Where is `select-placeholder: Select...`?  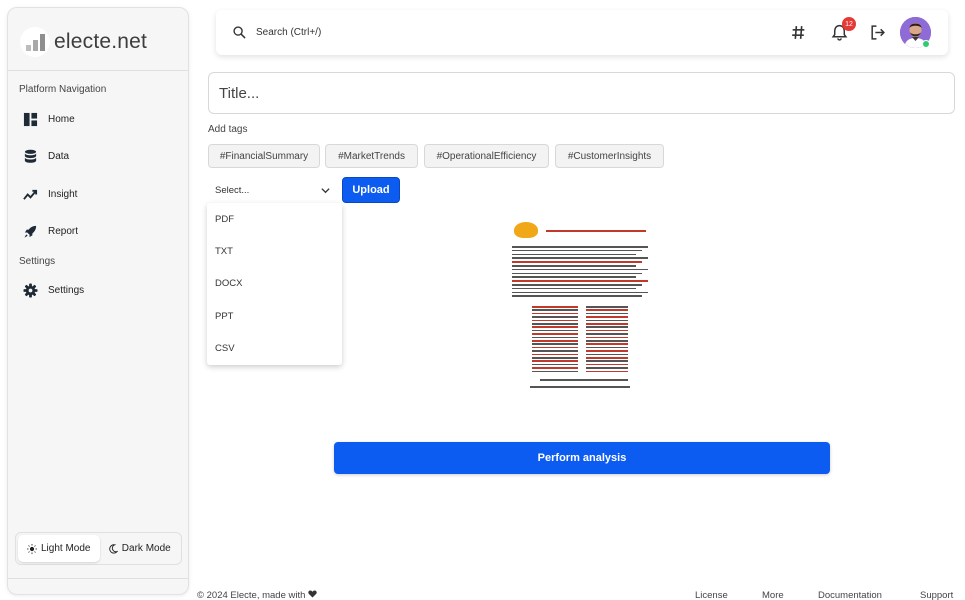 select-placeholder: Select... is located at coordinates (232, 190).